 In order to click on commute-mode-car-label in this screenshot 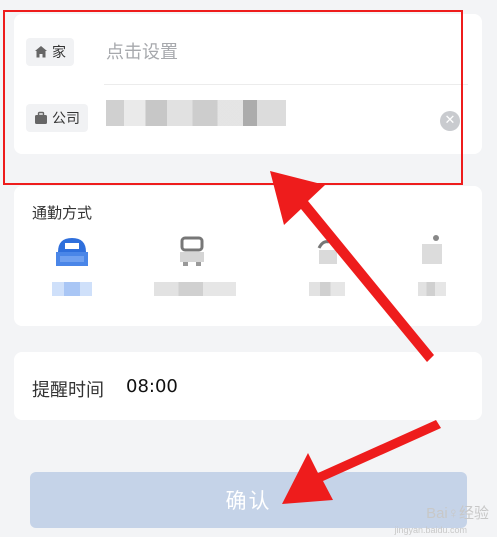, I will do `click(72, 289)`.